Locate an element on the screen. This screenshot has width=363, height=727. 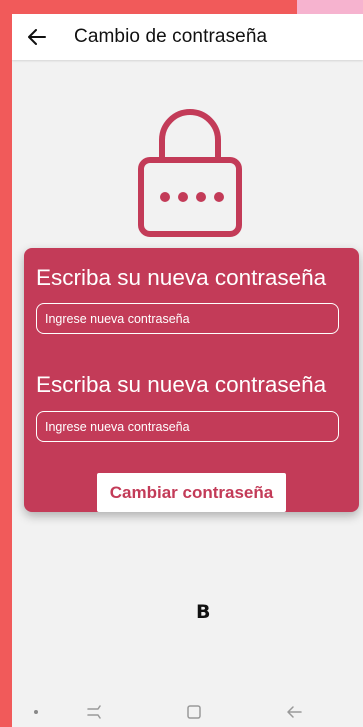
confirm-password-input is located at coordinates (187, 426).